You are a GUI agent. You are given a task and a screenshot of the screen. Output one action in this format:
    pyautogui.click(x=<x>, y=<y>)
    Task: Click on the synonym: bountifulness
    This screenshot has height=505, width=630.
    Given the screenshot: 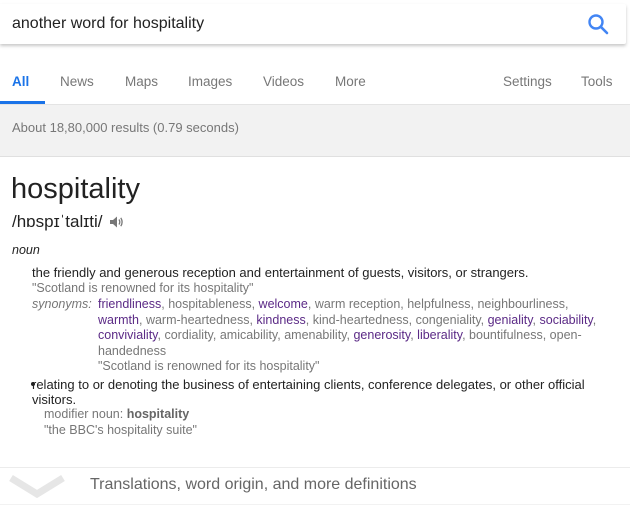 What is the action you would take?
    pyautogui.click(x=506, y=335)
    